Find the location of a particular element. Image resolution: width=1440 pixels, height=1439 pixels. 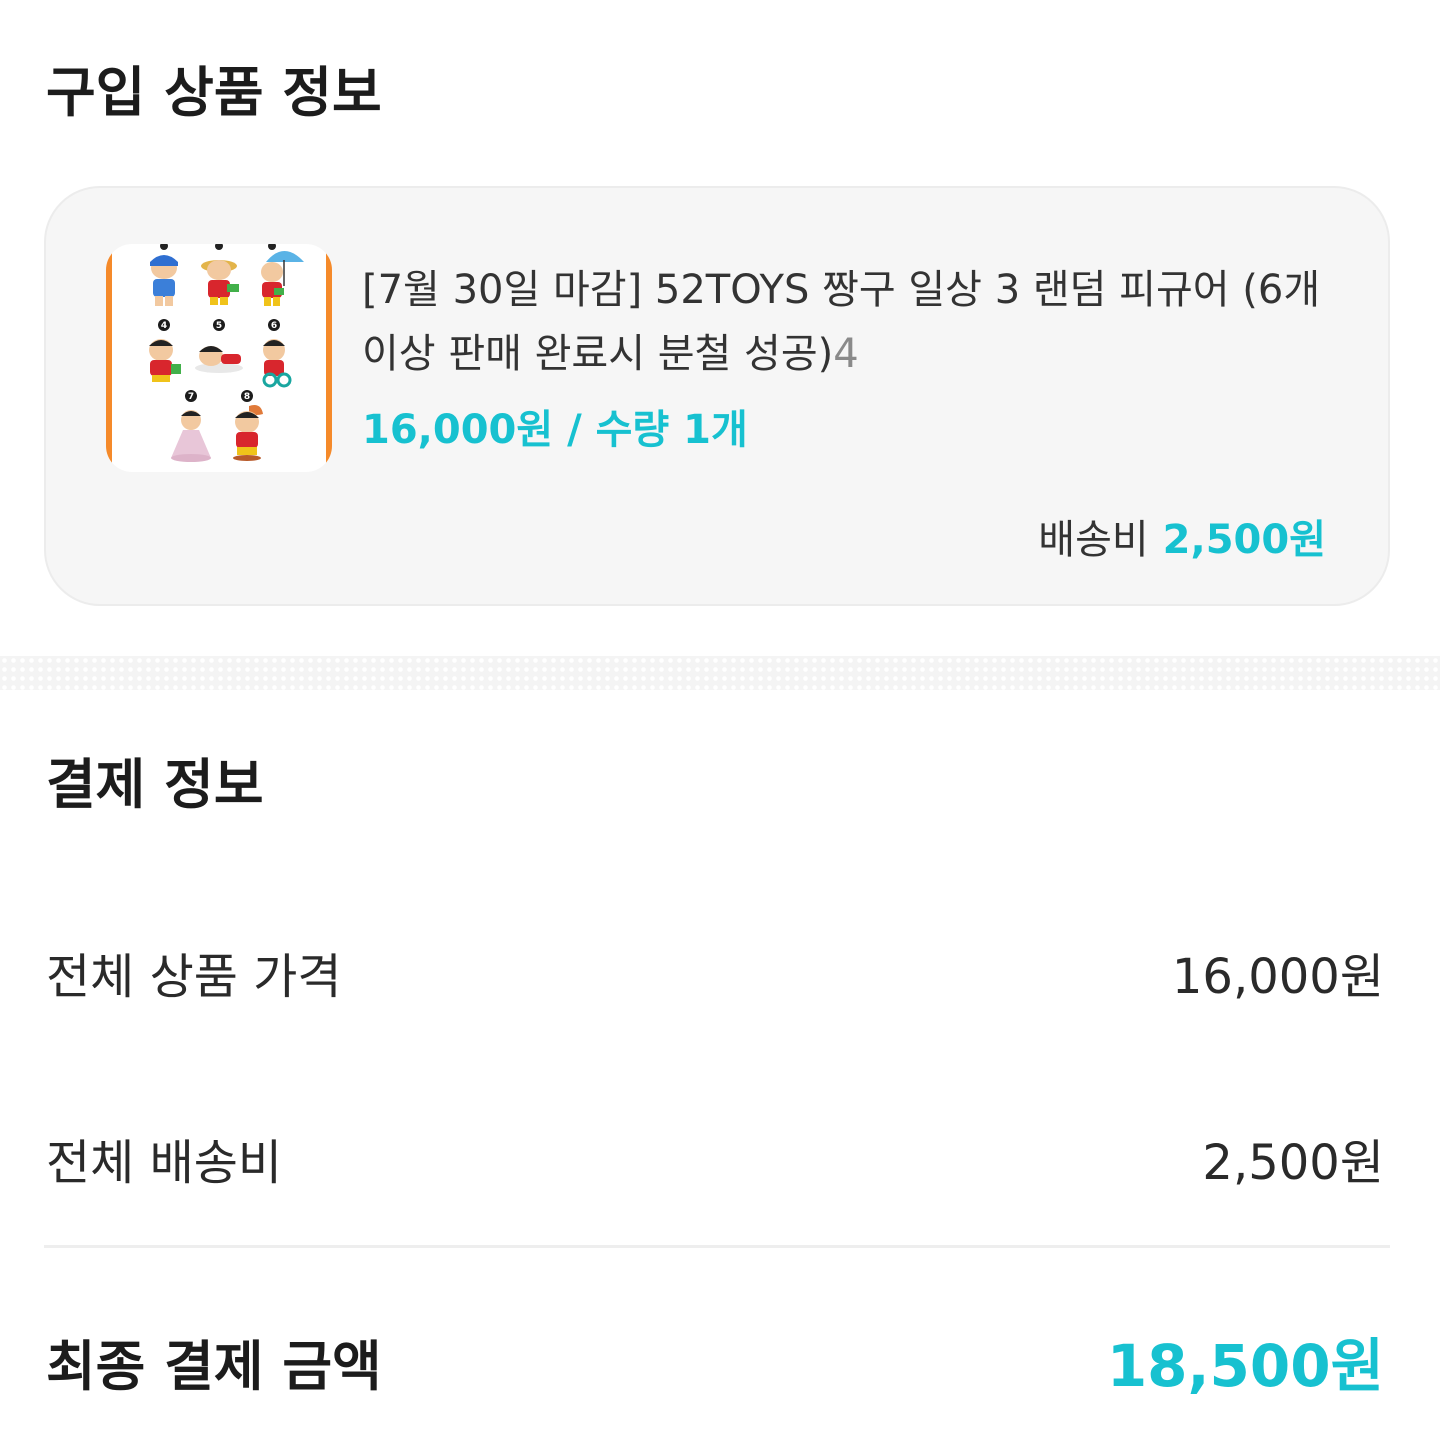

thumb-number-4: 4 is located at coordinates (164, 326).